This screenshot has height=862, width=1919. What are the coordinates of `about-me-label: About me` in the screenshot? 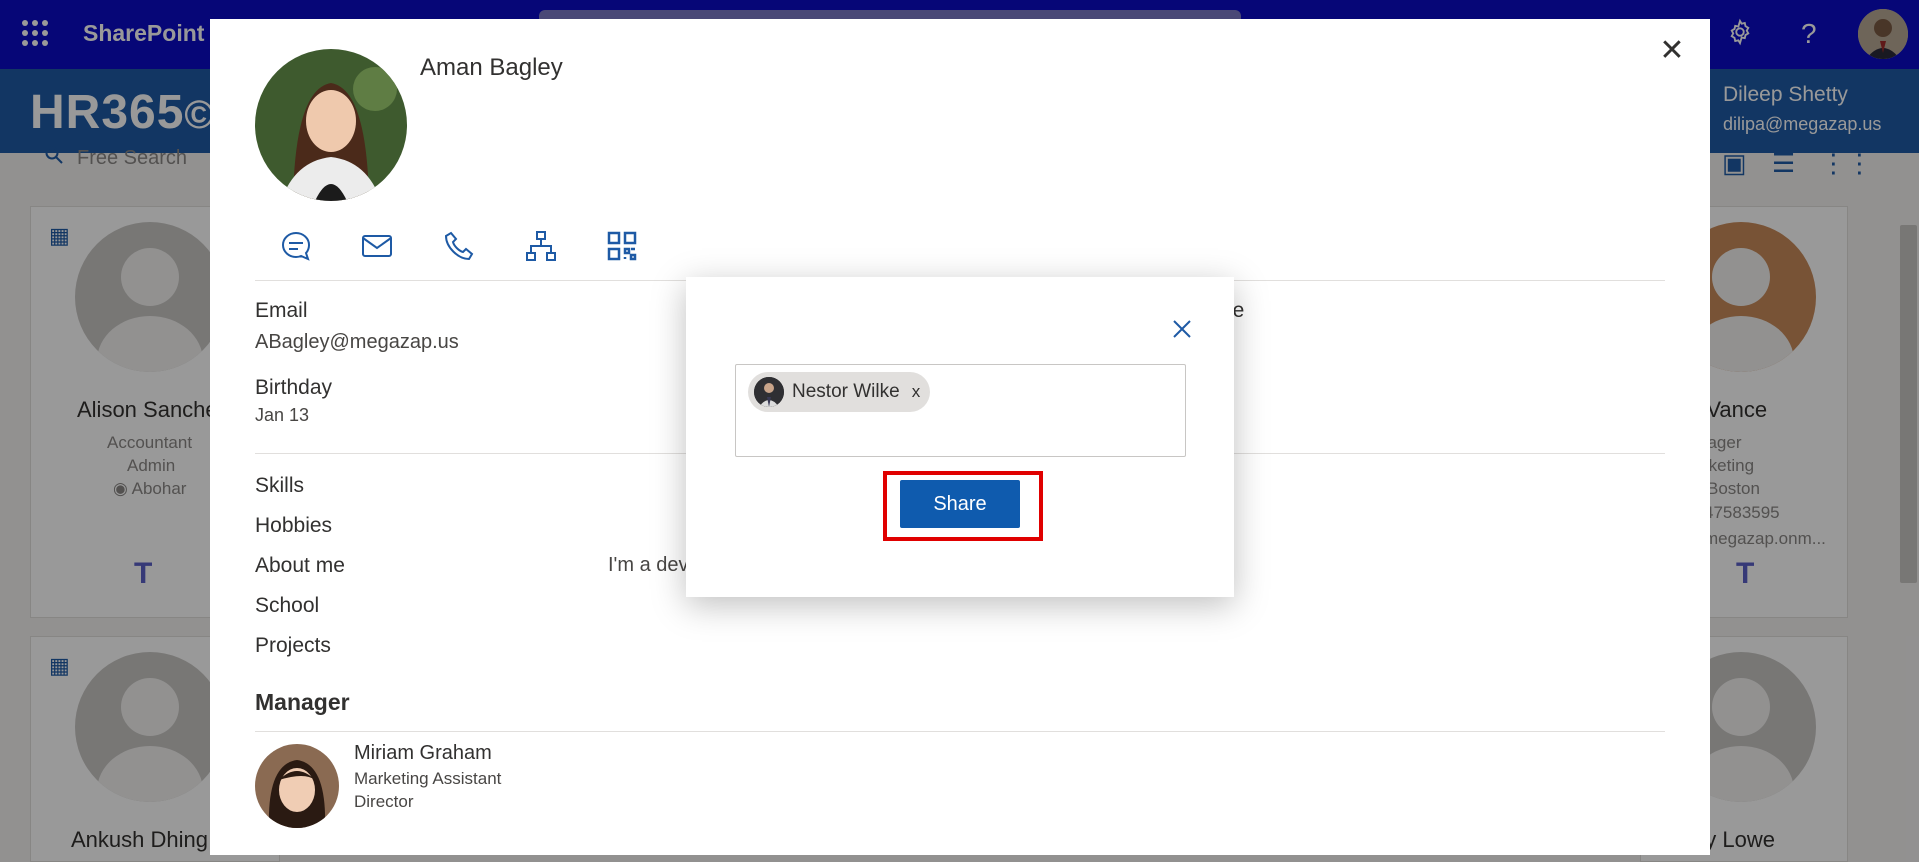 It's located at (300, 565).